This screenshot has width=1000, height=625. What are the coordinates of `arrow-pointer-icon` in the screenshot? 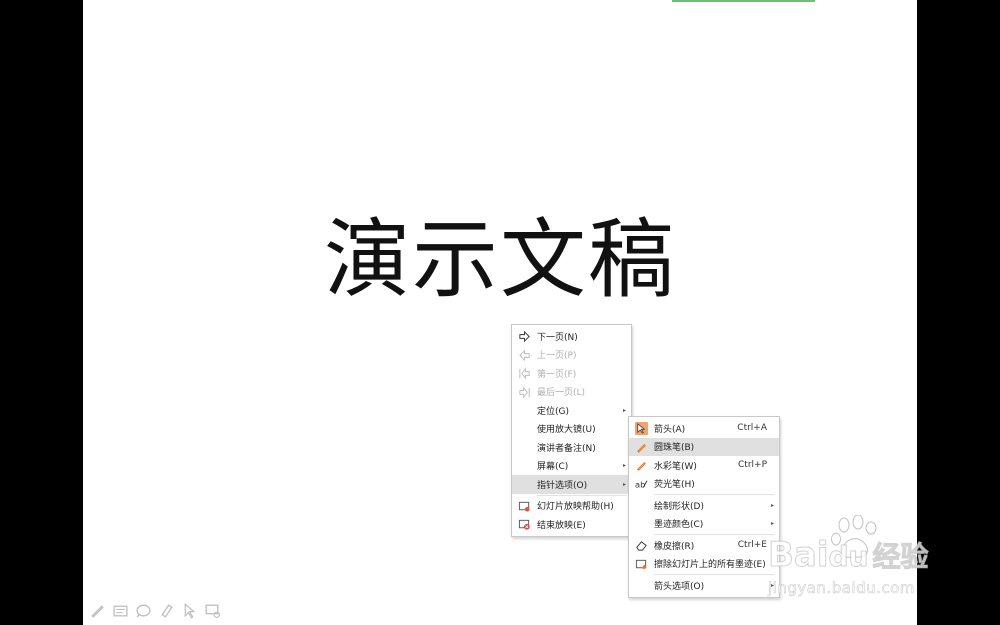 It's located at (641, 428).